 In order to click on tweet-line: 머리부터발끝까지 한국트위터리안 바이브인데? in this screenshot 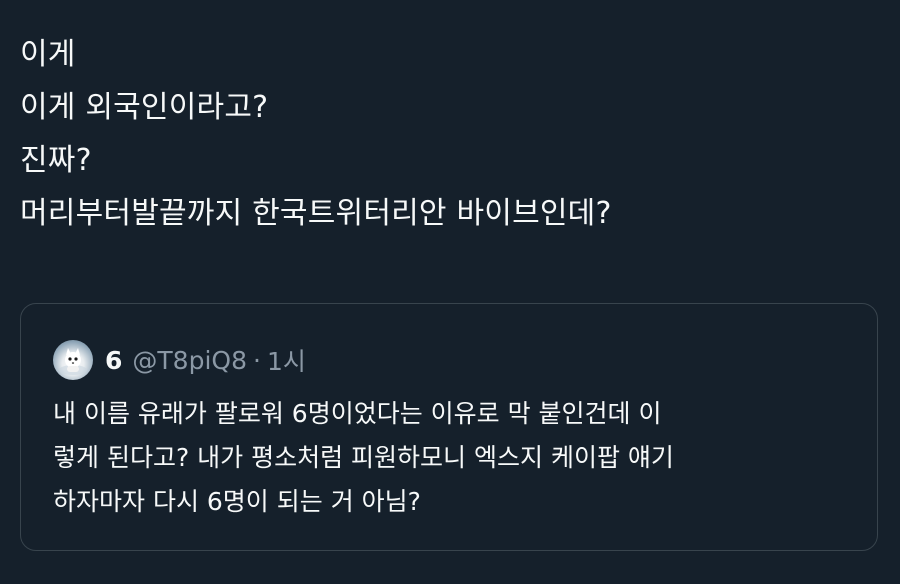, I will do `click(316, 213)`.